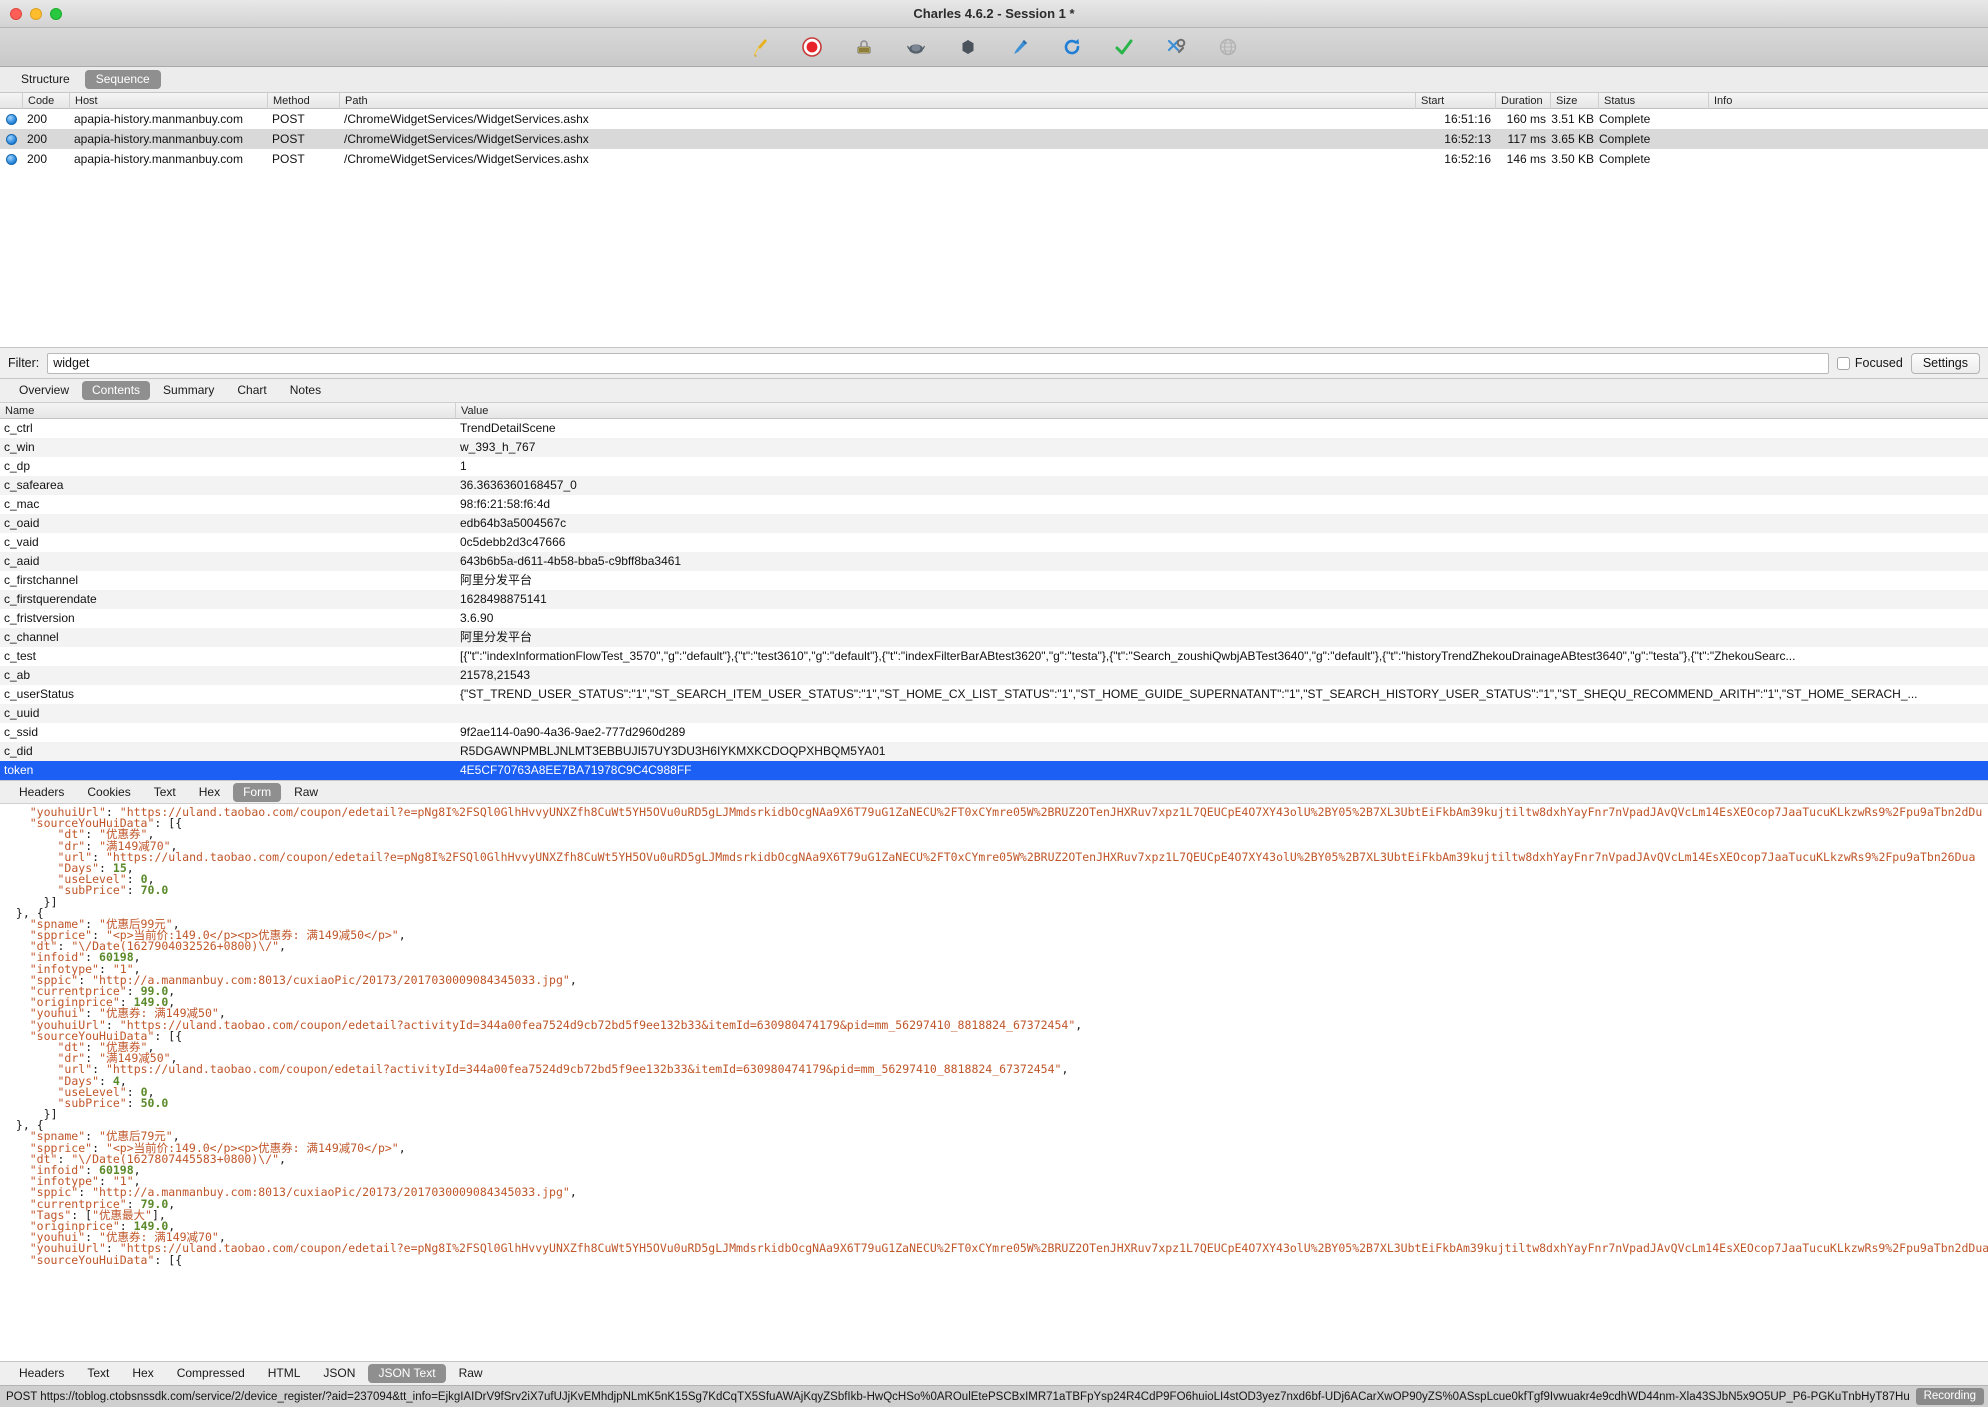 The image size is (1988, 1407). Describe the element at coordinates (1945, 363) in the screenshot. I see `settings-button: Settings` at that location.